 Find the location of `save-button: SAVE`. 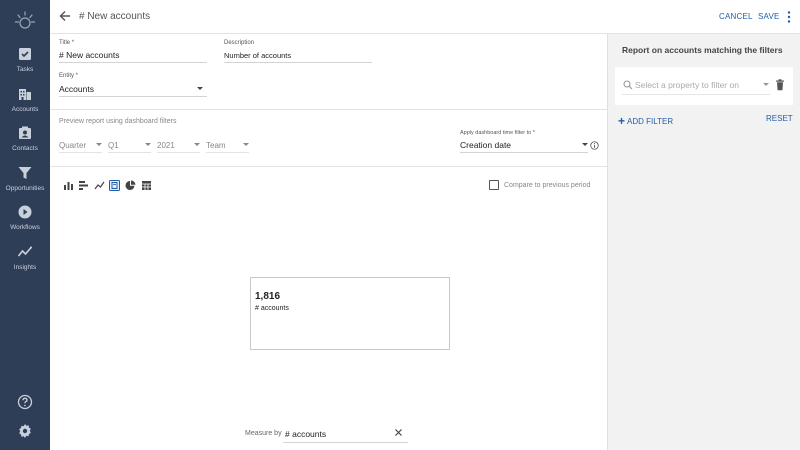

save-button: SAVE is located at coordinates (769, 16).